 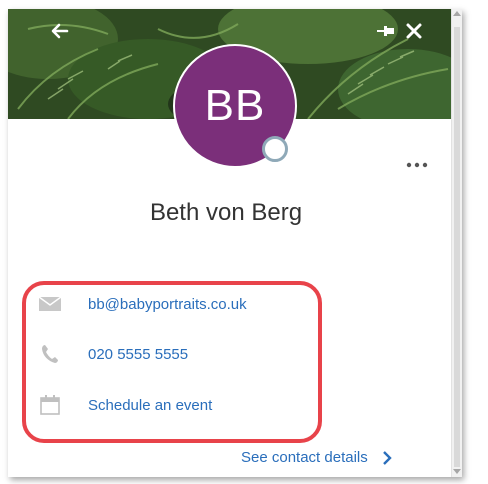 What do you see at coordinates (457, 471) in the screenshot?
I see `scroll-down-arrow` at bounding box center [457, 471].